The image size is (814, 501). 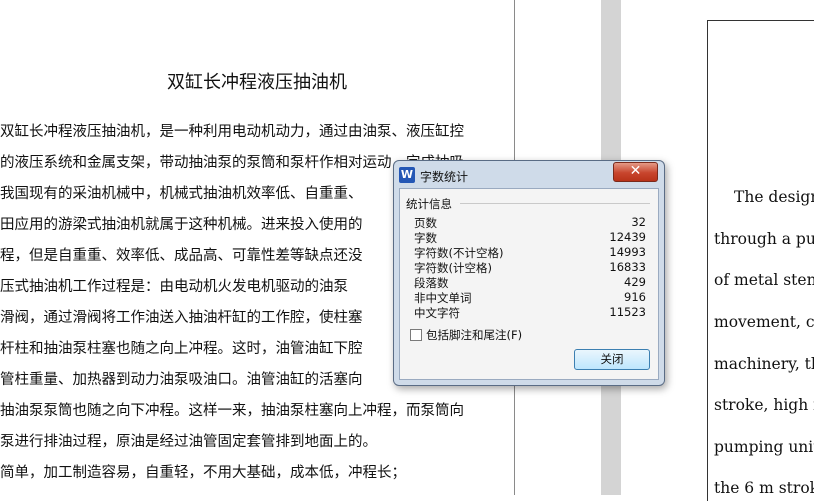 What do you see at coordinates (764, 322) in the screenshot?
I see `english-text-line: movement, co` at bounding box center [764, 322].